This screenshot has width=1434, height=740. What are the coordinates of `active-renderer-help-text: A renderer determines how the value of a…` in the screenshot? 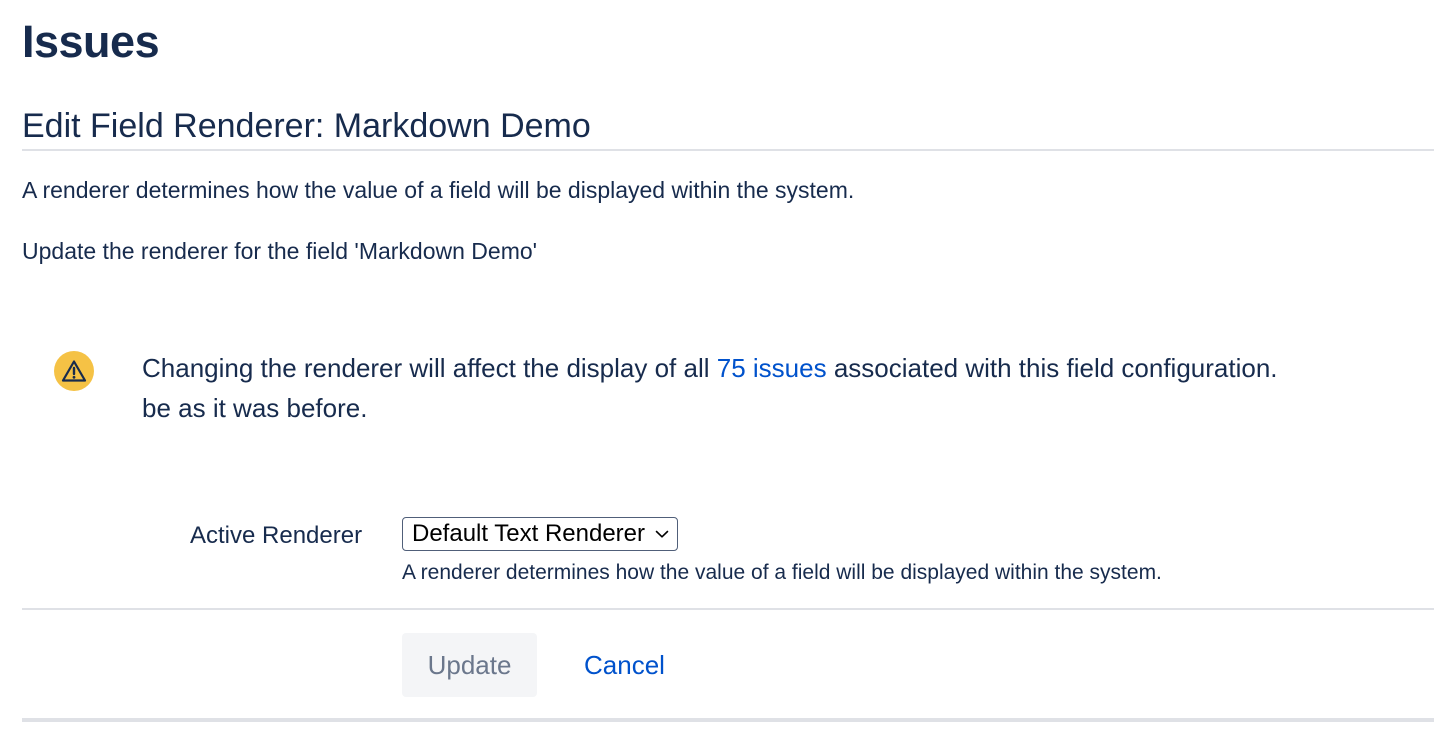 It's located at (782, 572).